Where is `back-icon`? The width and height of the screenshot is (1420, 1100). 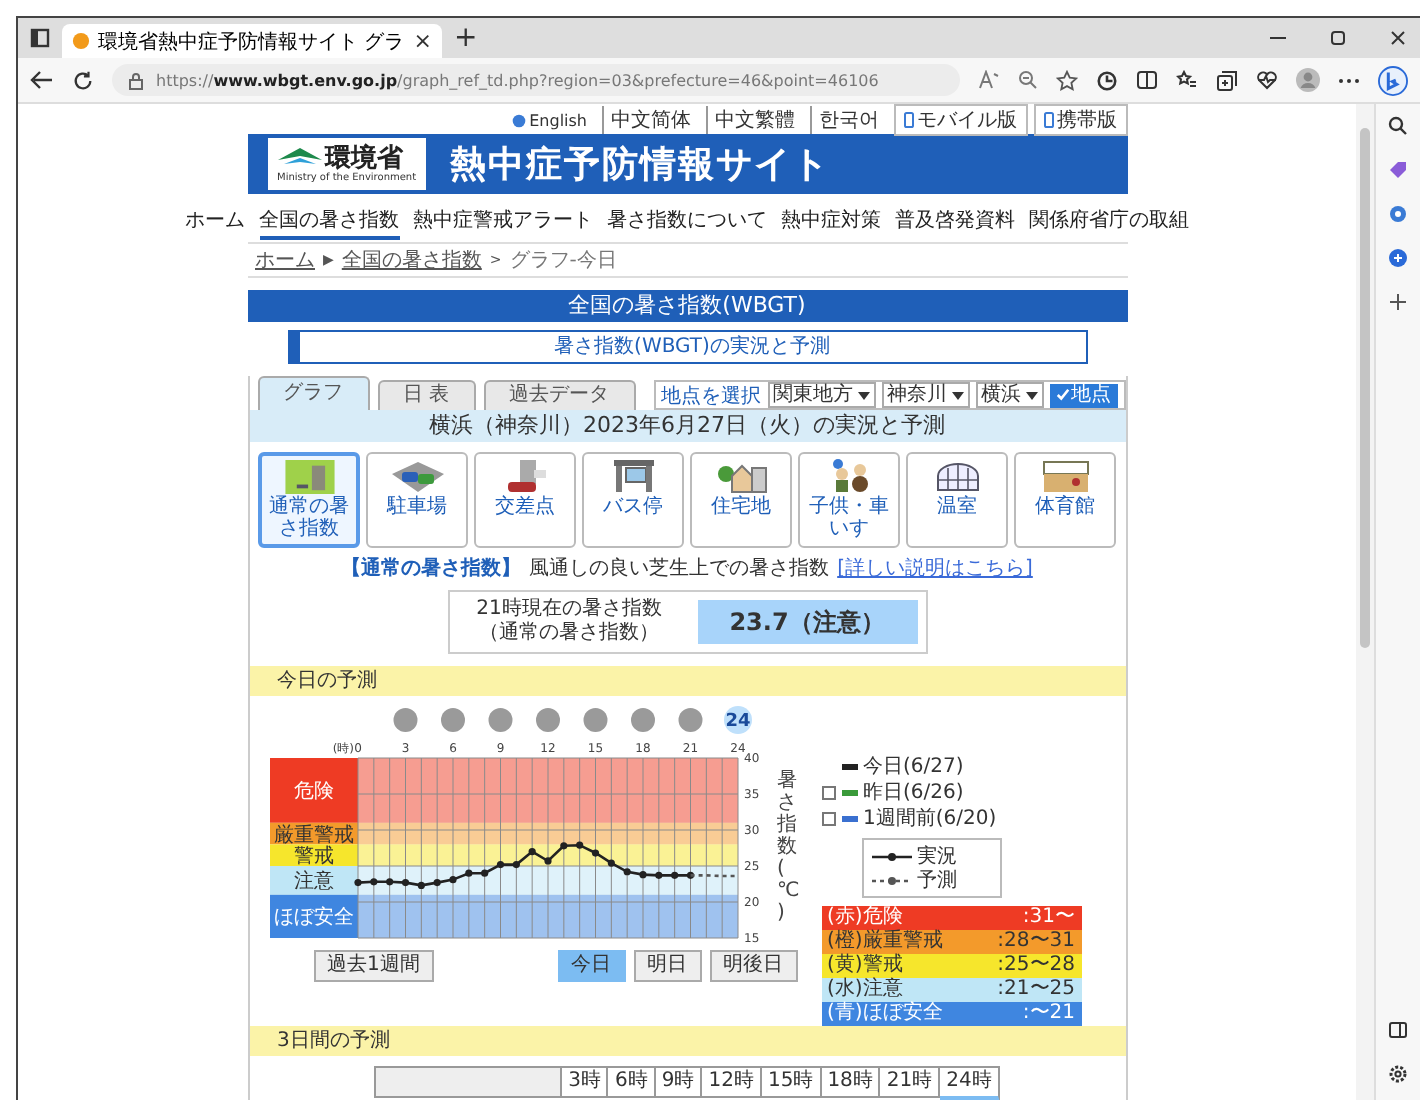
back-icon is located at coordinates (42, 80).